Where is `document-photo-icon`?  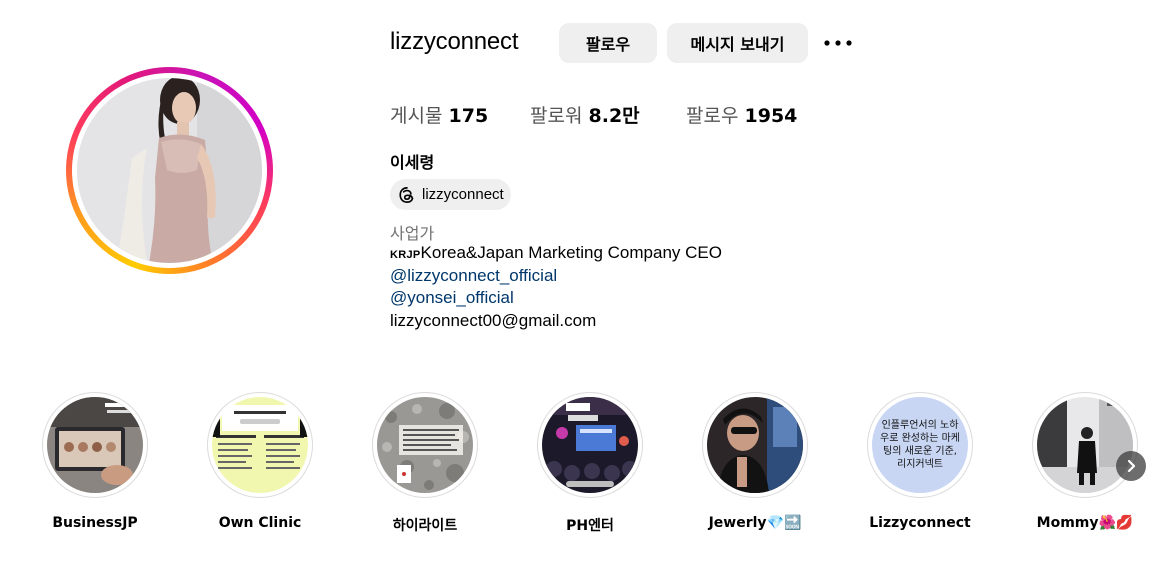
document-photo-icon is located at coordinates (260, 445).